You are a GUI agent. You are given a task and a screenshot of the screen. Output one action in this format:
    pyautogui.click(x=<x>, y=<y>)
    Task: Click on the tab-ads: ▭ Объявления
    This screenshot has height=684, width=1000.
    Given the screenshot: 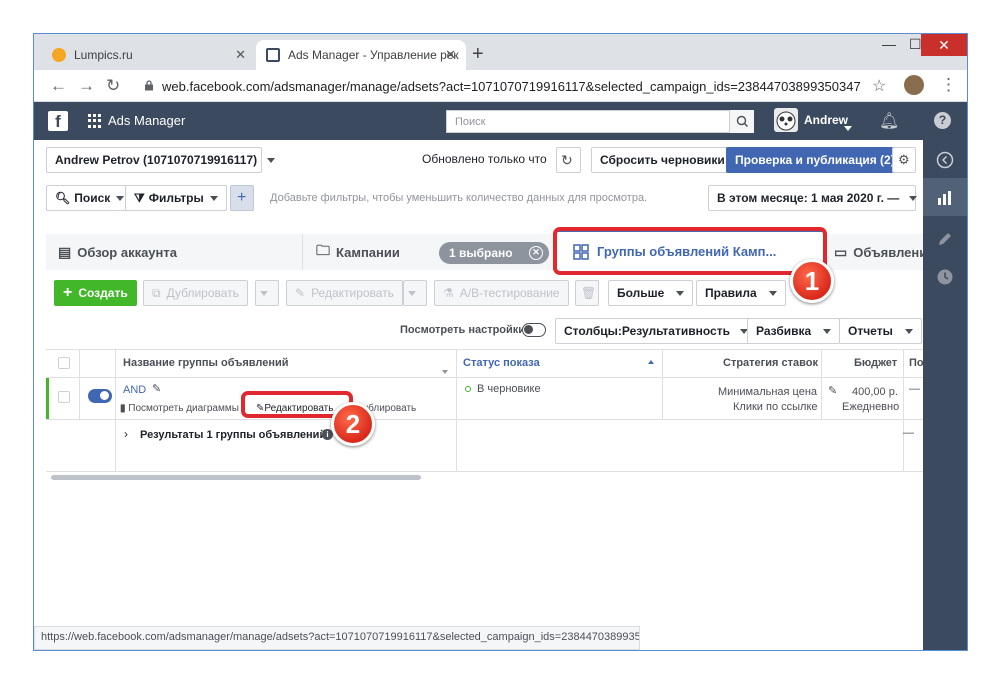 What is the action you would take?
    pyautogui.click(x=878, y=252)
    